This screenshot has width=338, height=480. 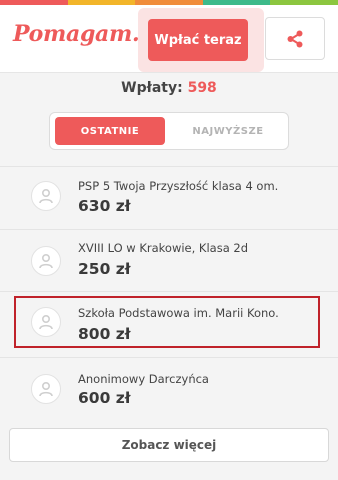 What do you see at coordinates (202, 88) in the screenshot?
I see `donations-count-value: 598` at bounding box center [202, 88].